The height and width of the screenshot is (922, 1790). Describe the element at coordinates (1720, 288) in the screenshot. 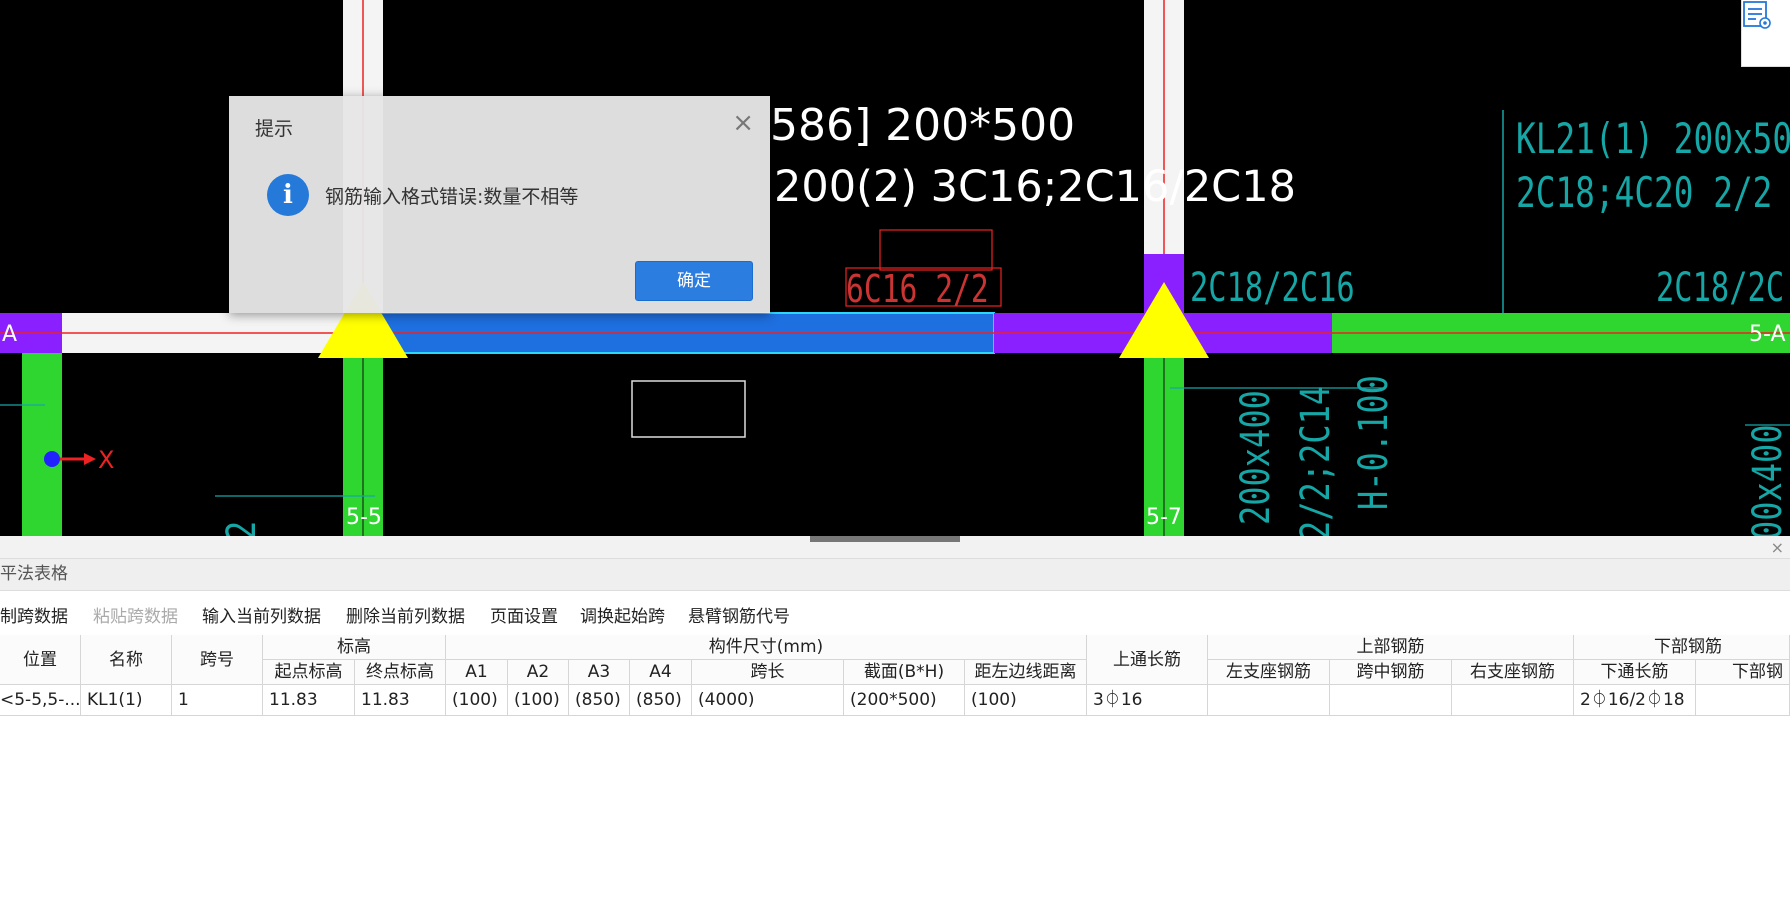

I see `right-rebar-label: 2C18/2C` at that location.